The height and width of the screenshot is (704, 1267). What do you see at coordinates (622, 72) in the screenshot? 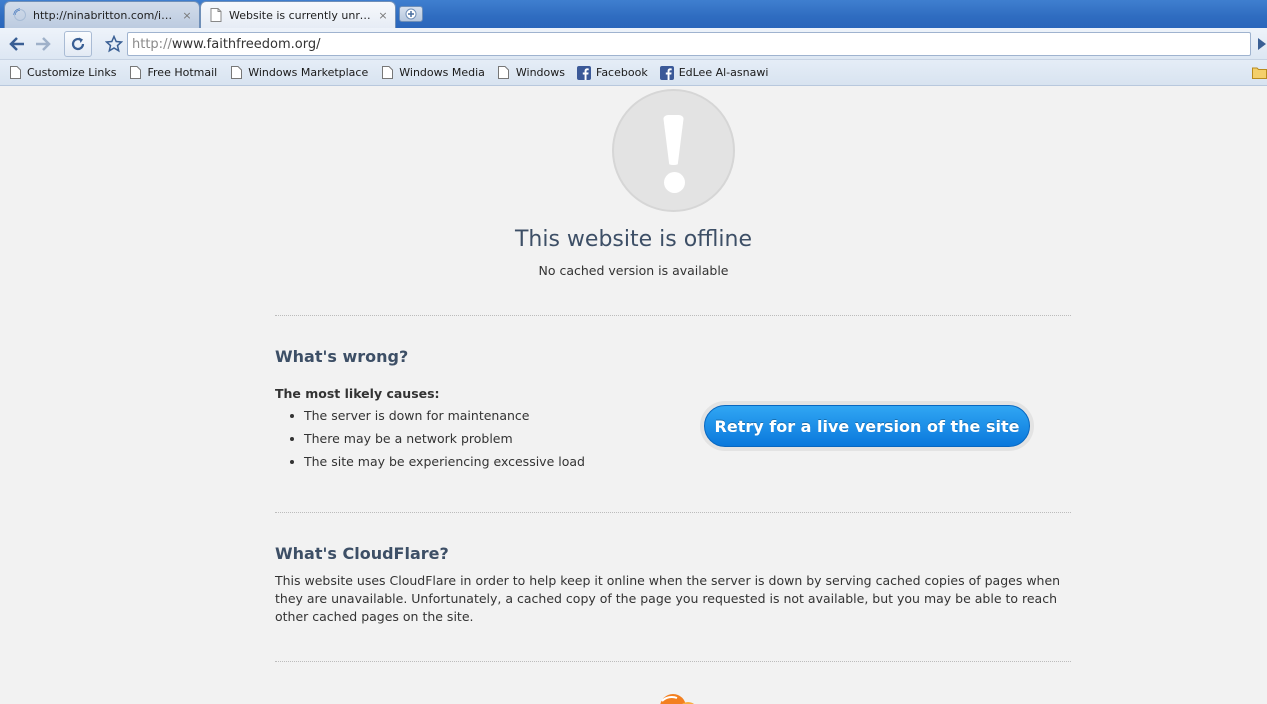
I see `bookmark-label: Facebook` at bounding box center [622, 72].